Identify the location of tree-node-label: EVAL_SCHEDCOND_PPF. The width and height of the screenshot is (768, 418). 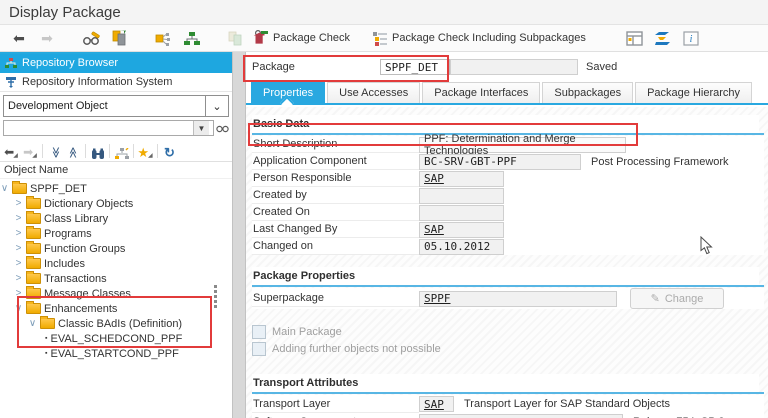
(116, 338).